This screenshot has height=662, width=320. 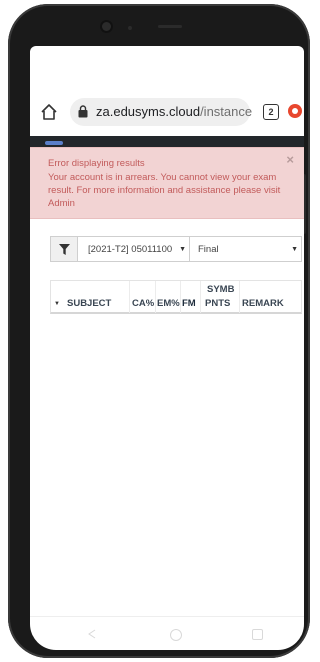 What do you see at coordinates (57, 304) in the screenshot?
I see `sort-icon: ▼` at bounding box center [57, 304].